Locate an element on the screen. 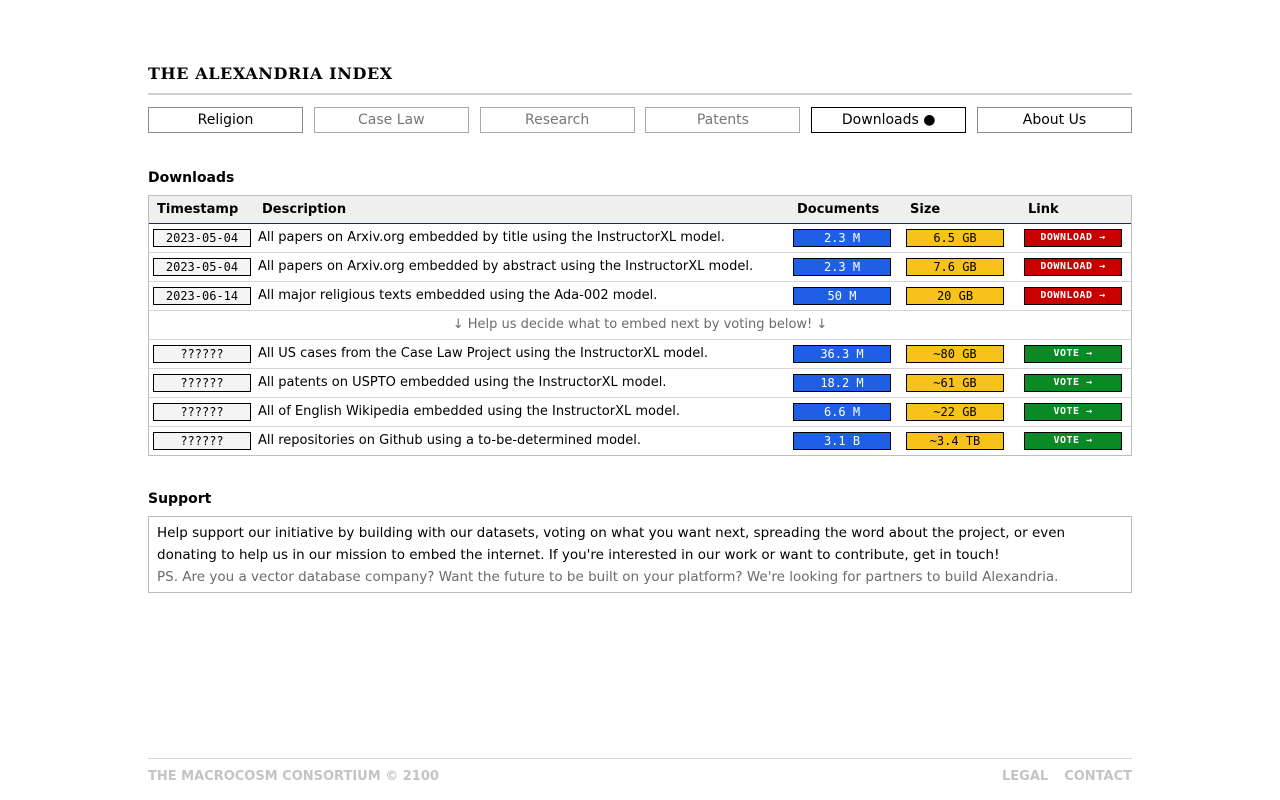 This screenshot has height=800, width=1280. nav-tab-about-us: About Us is located at coordinates (1054, 120).